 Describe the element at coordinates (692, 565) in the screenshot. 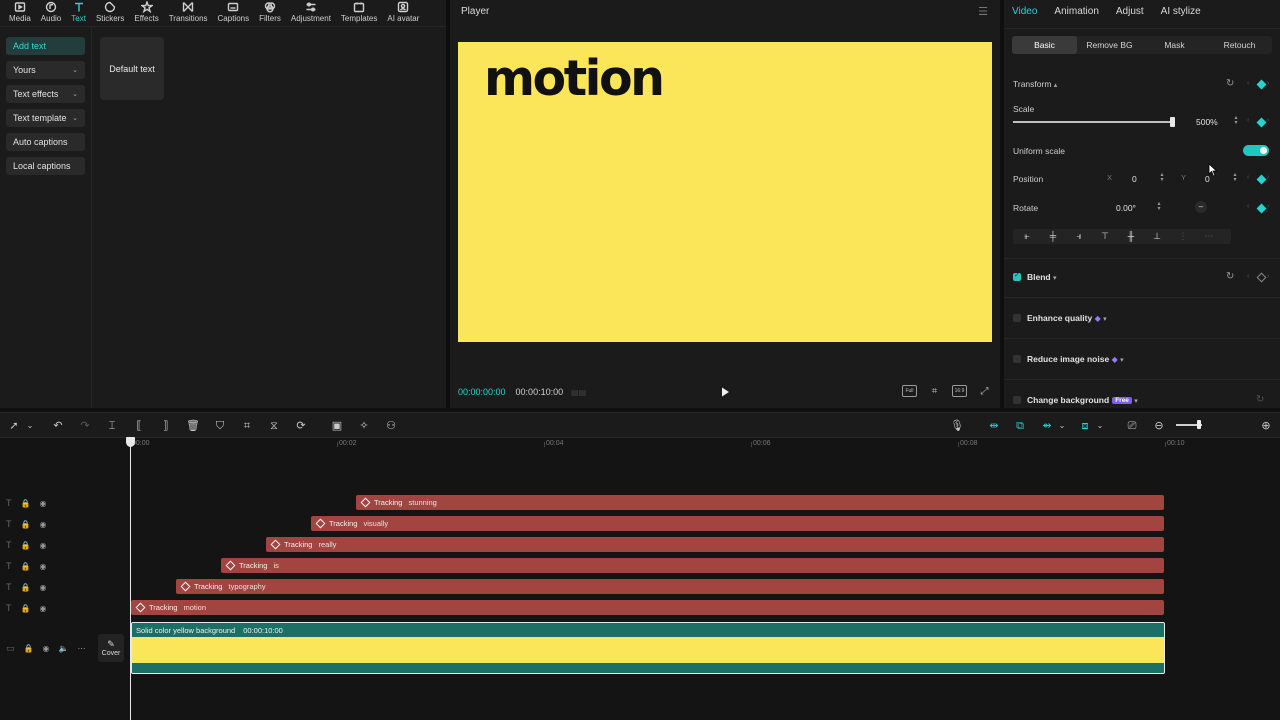

I see `text-clip: Tracking is` at that location.